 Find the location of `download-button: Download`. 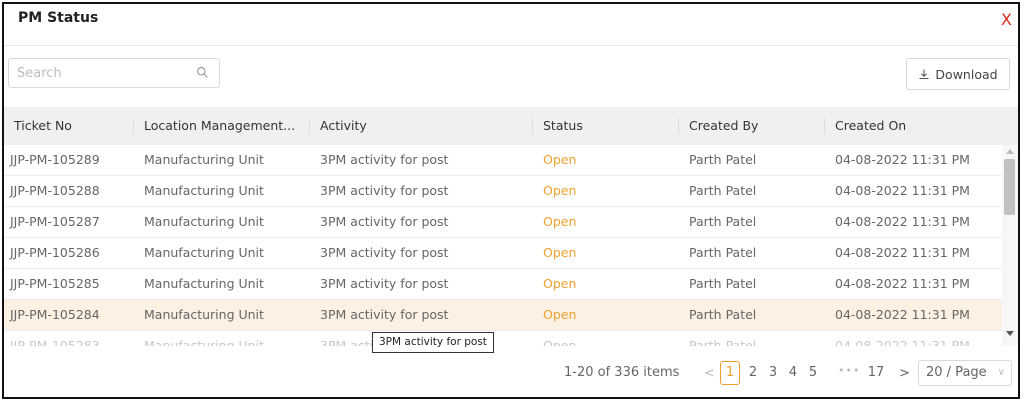

download-button: Download is located at coordinates (958, 74).